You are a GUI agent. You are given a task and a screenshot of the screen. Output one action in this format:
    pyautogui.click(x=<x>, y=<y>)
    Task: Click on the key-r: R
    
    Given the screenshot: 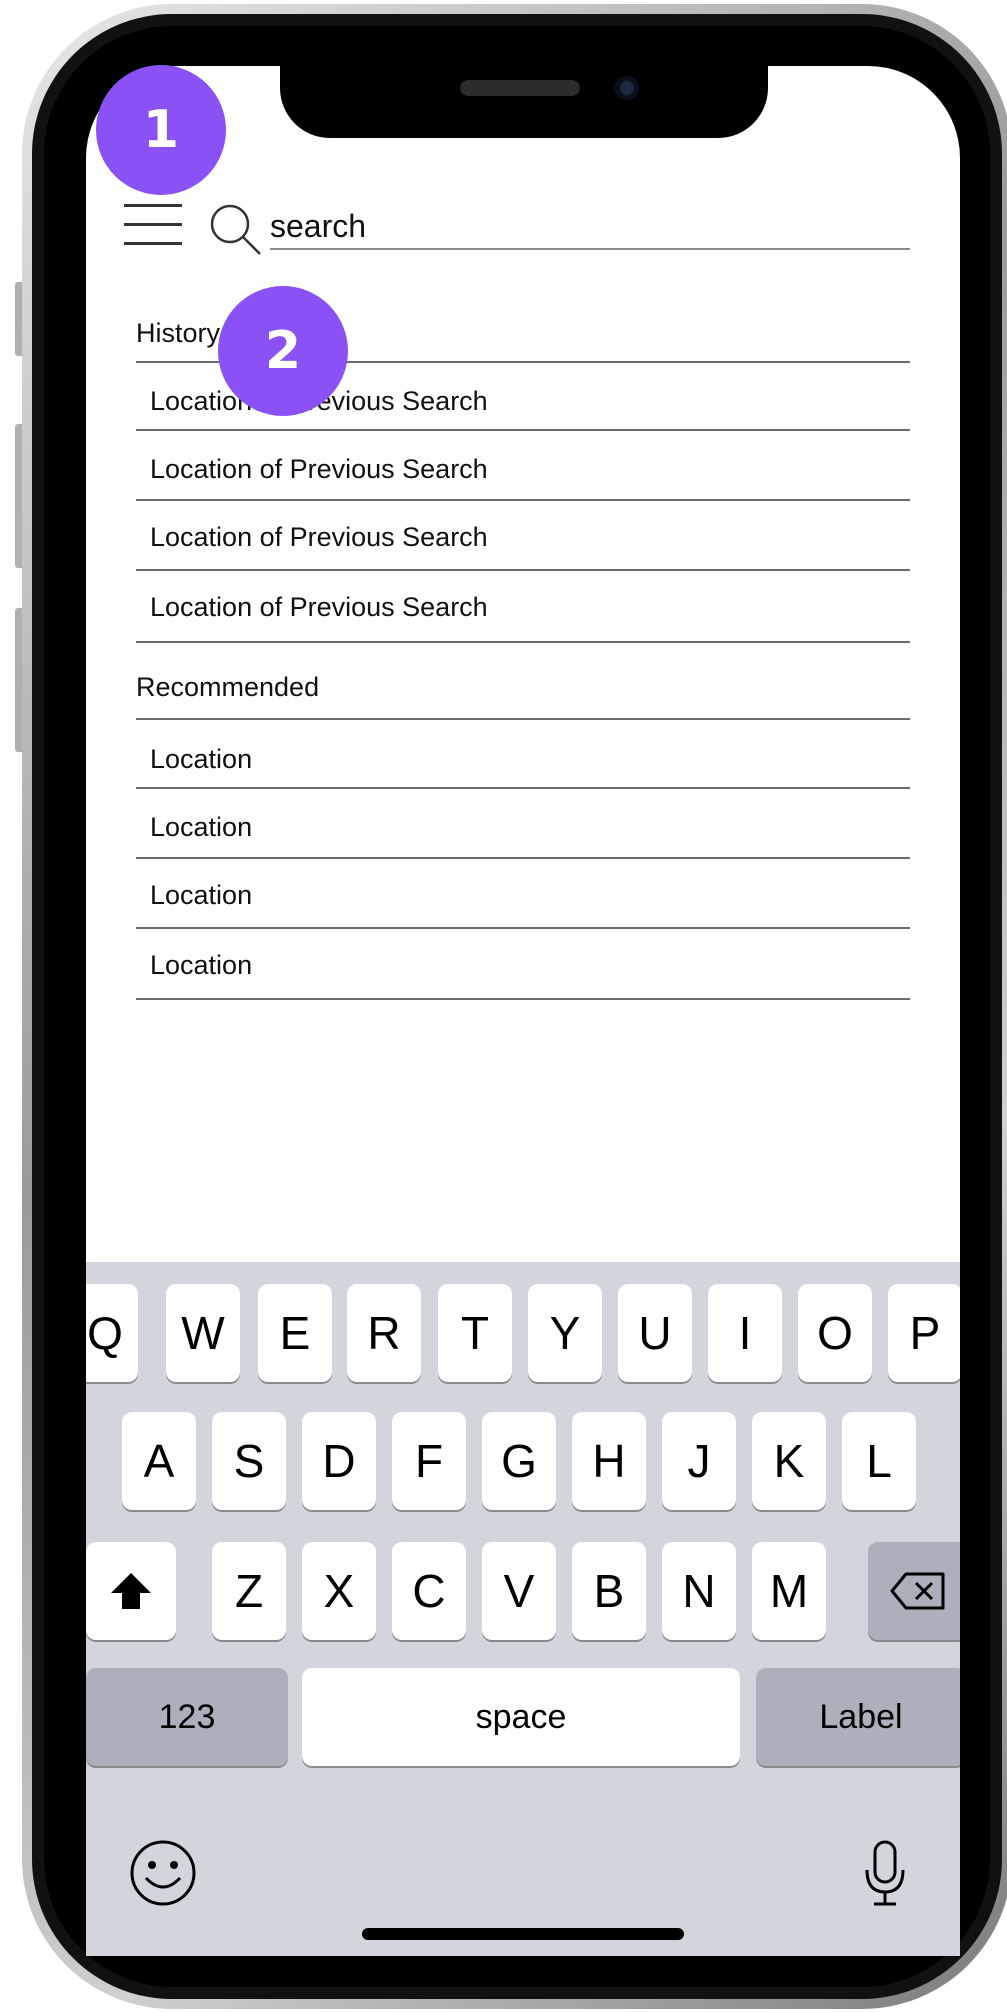 What is the action you would take?
    pyautogui.click(x=384, y=1333)
    